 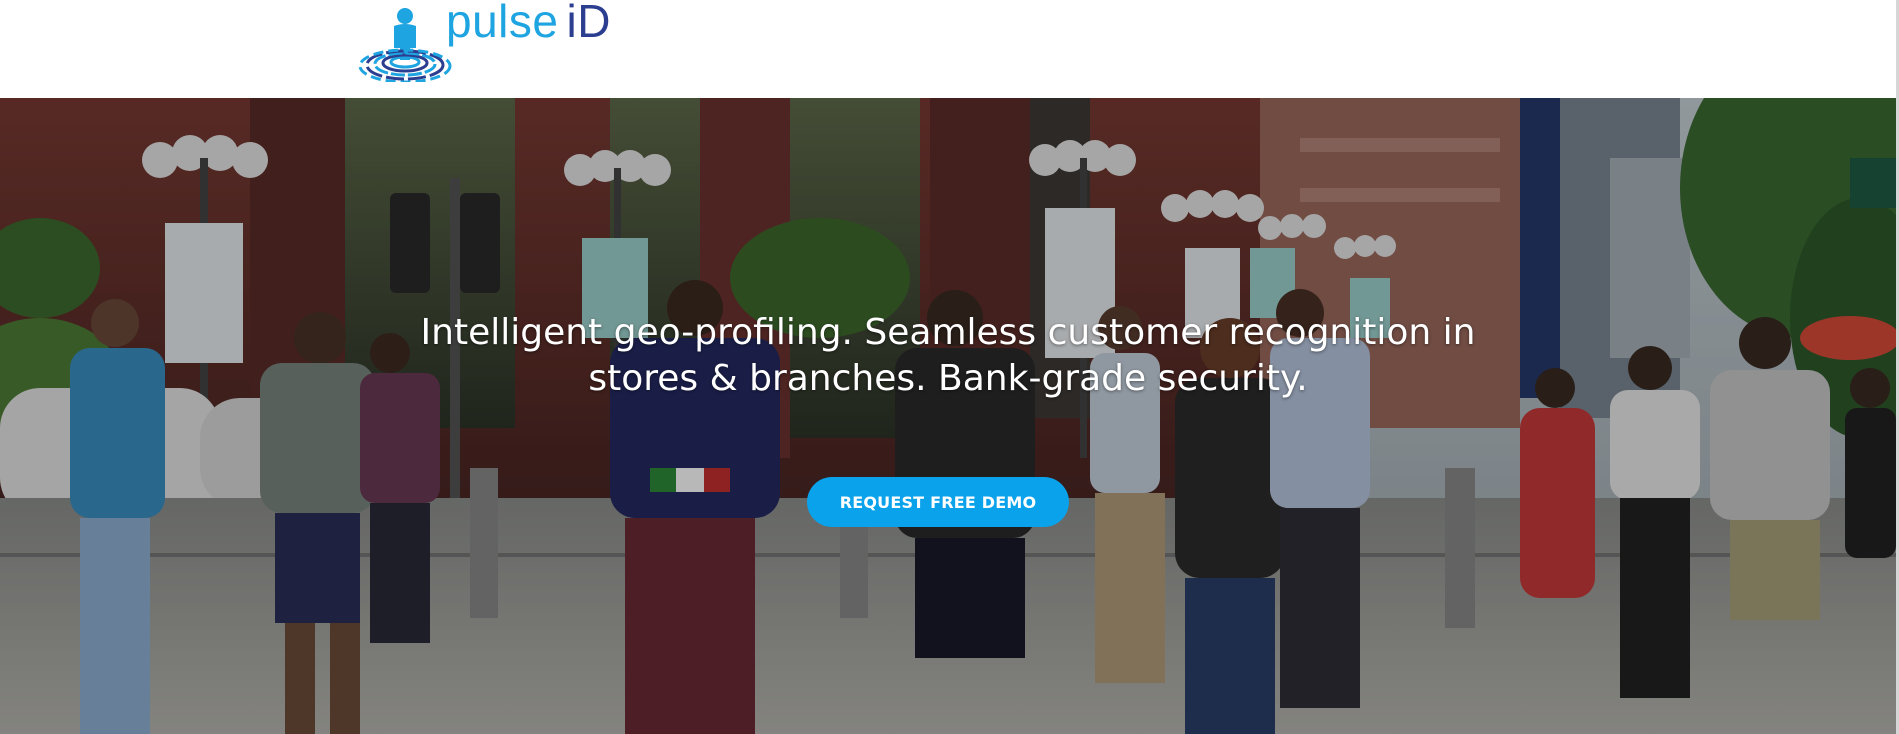 What do you see at coordinates (502, 23) in the screenshot?
I see `logo-word-pulse: pulse` at bounding box center [502, 23].